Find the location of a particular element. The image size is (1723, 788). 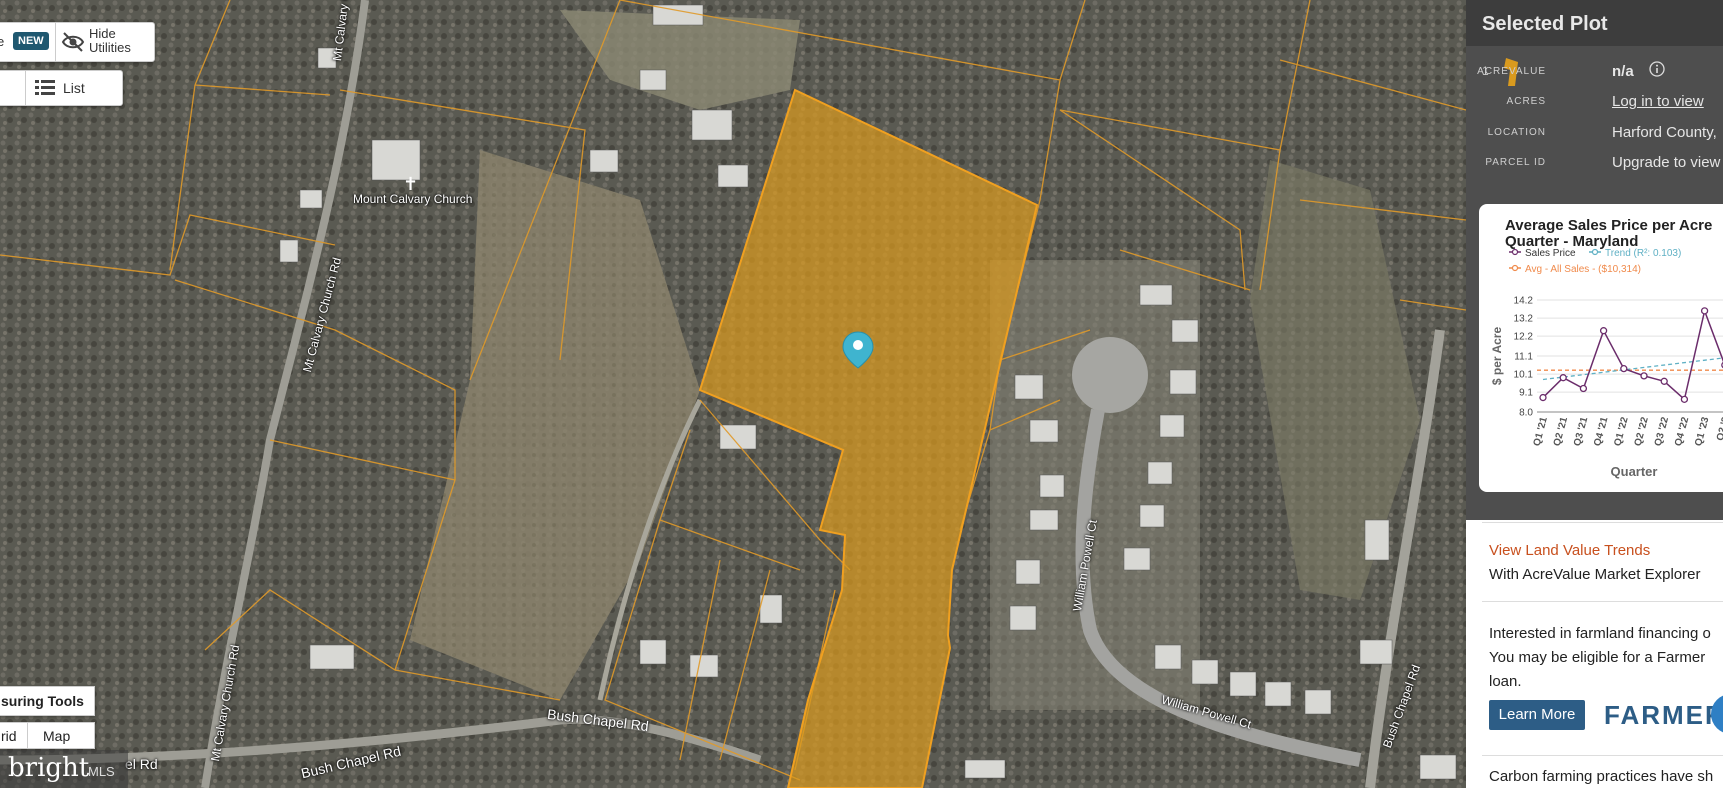

list-view-button: List is located at coordinates (61, 88).